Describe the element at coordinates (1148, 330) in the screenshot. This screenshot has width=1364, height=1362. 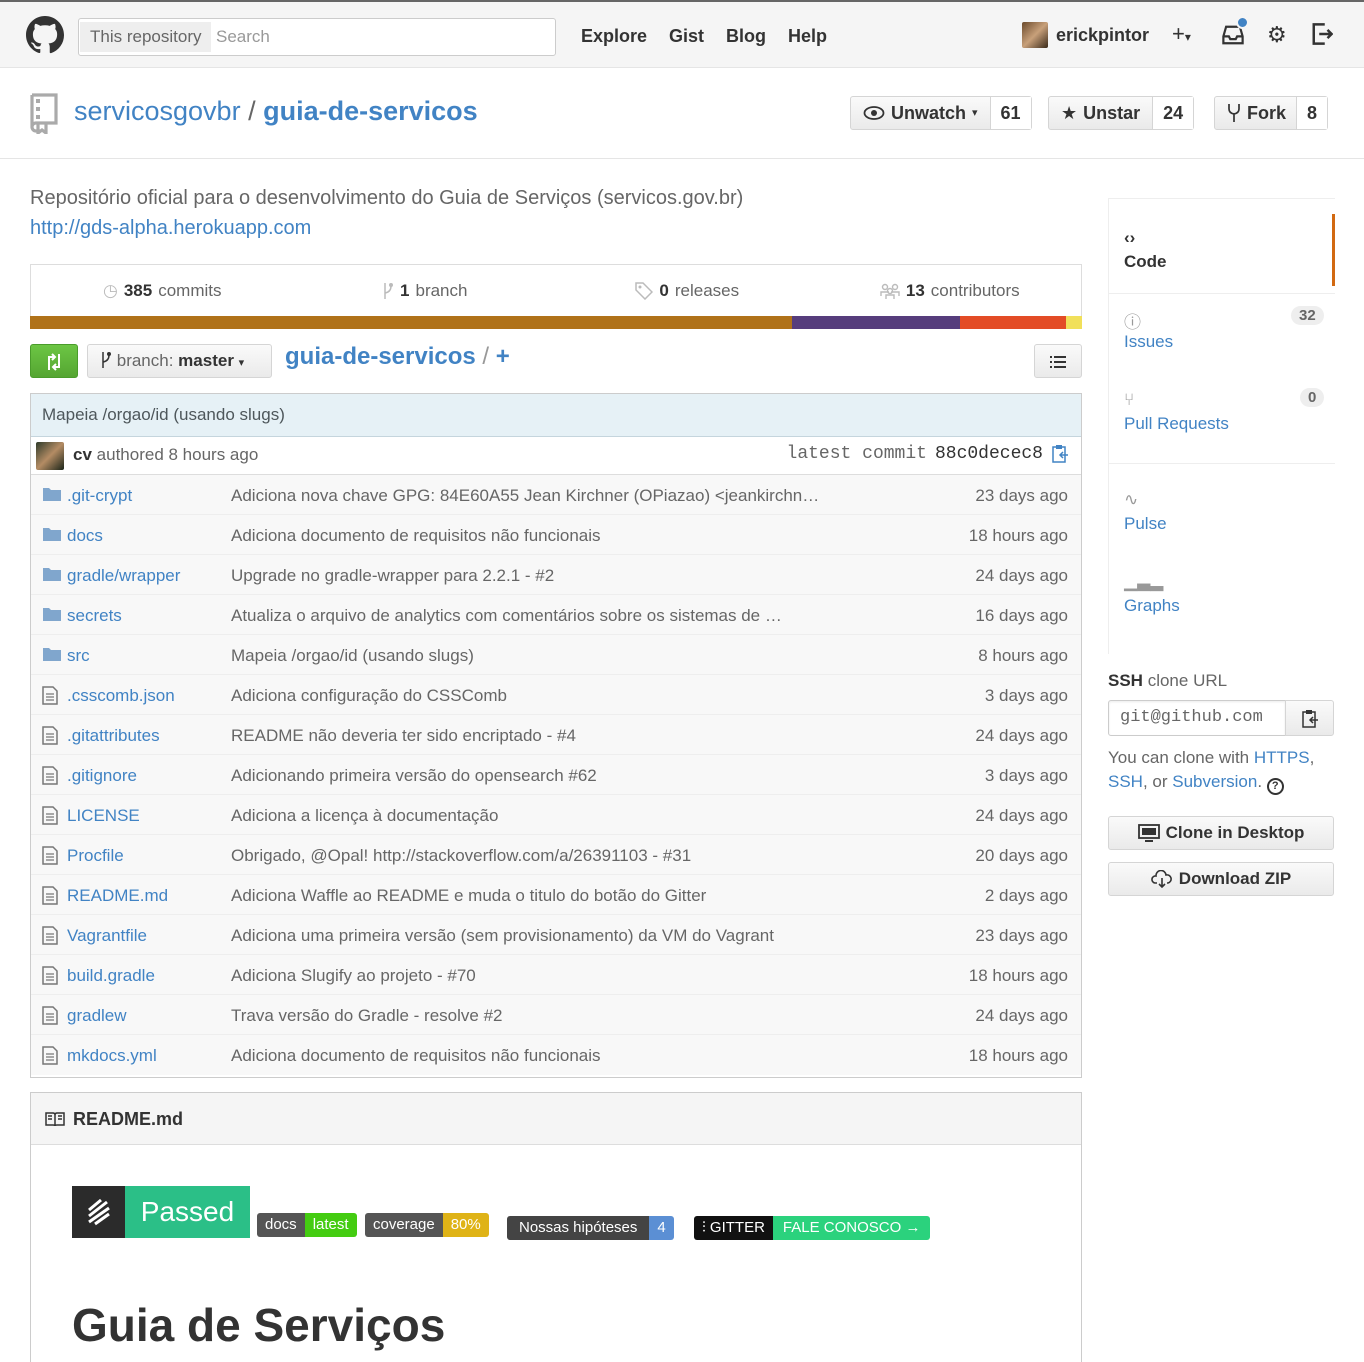
I see `sidebar-item-issues: ⓘ Issues` at that location.